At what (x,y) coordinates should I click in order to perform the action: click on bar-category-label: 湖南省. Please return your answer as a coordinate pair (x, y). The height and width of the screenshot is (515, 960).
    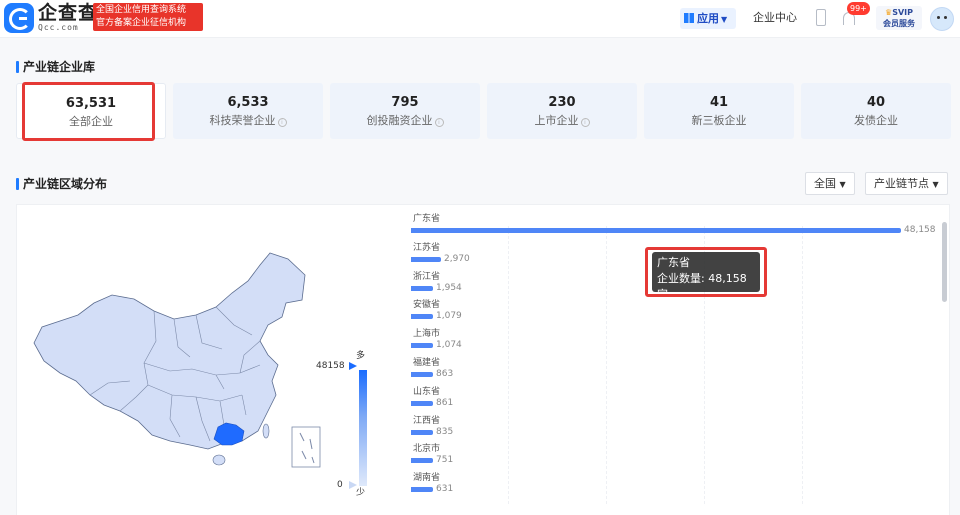
    Looking at the image, I should click on (427, 478).